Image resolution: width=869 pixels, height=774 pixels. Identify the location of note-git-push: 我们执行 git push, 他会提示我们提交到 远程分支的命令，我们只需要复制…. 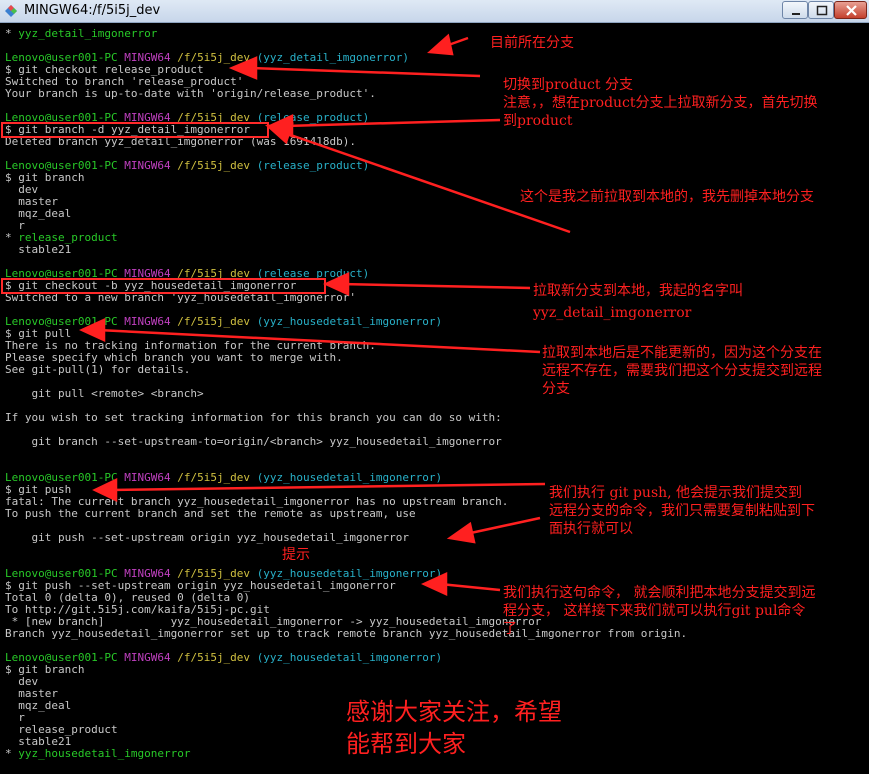
(682, 511).